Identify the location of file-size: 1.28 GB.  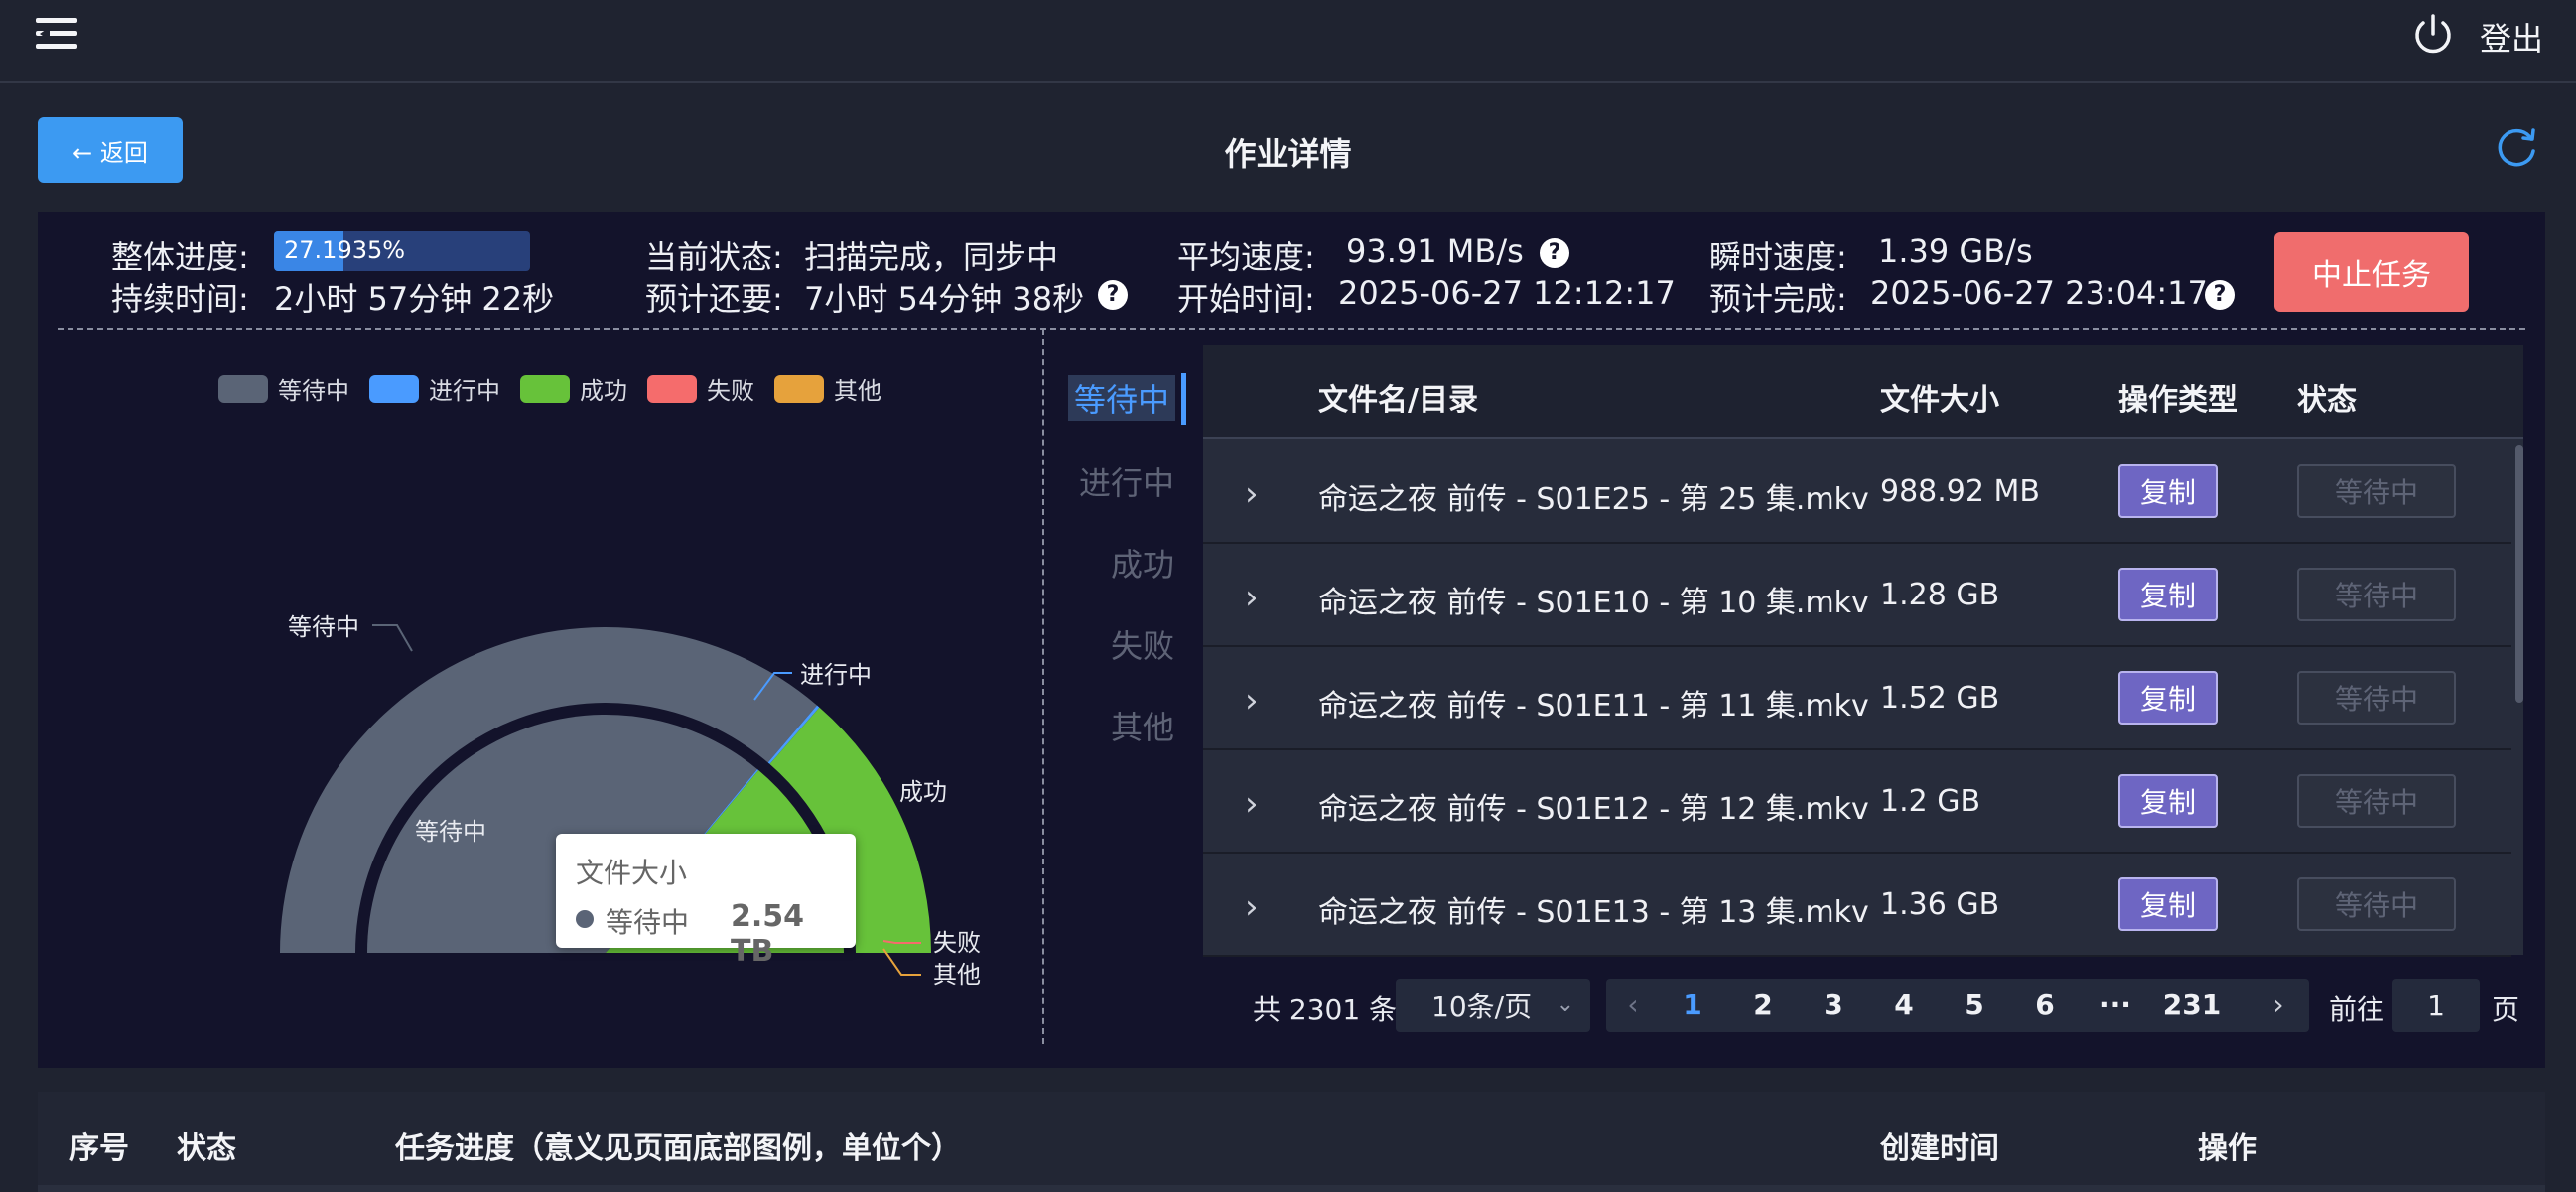
(1940, 595).